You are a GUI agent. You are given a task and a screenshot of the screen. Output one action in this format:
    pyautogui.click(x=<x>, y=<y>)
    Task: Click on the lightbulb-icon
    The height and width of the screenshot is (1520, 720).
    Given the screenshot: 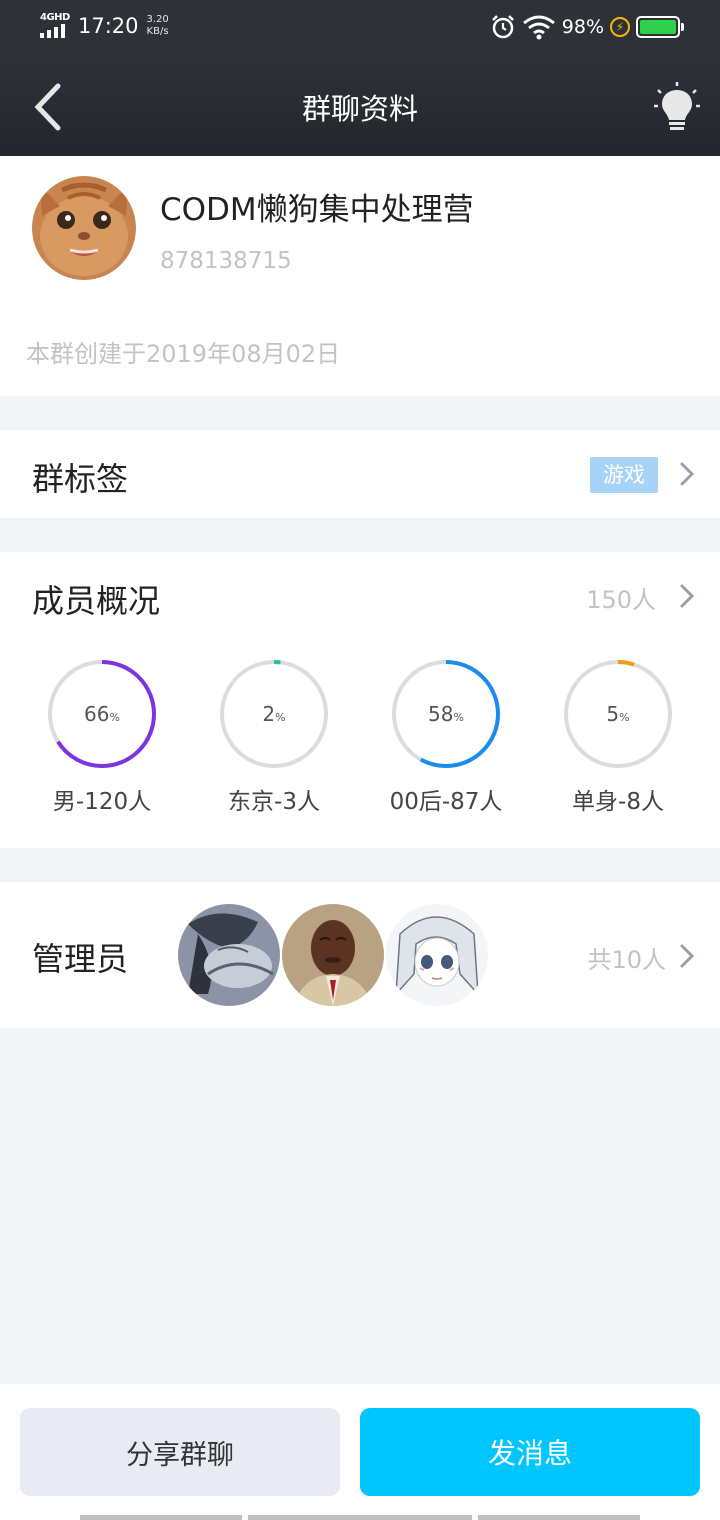 What is the action you would take?
    pyautogui.click(x=677, y=106)
    